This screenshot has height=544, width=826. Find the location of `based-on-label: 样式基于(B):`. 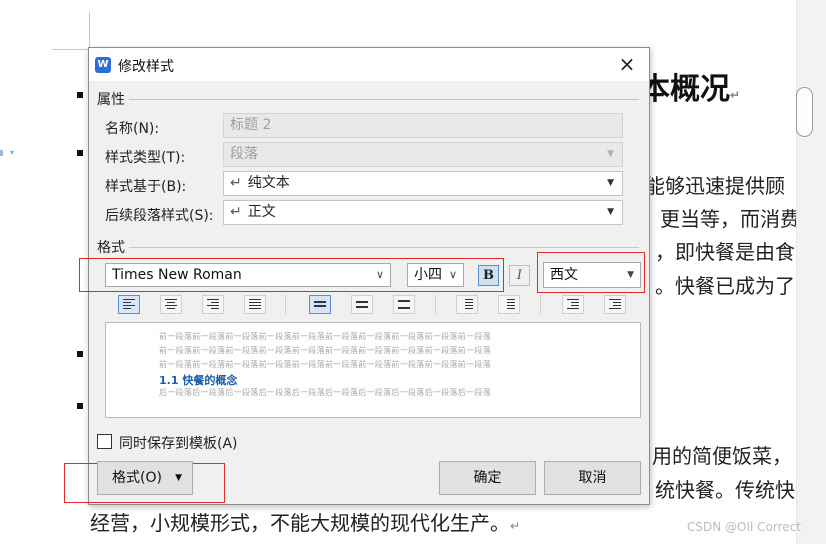

based-on-label: 样式基于(B): is located at coordinates (146, 187).